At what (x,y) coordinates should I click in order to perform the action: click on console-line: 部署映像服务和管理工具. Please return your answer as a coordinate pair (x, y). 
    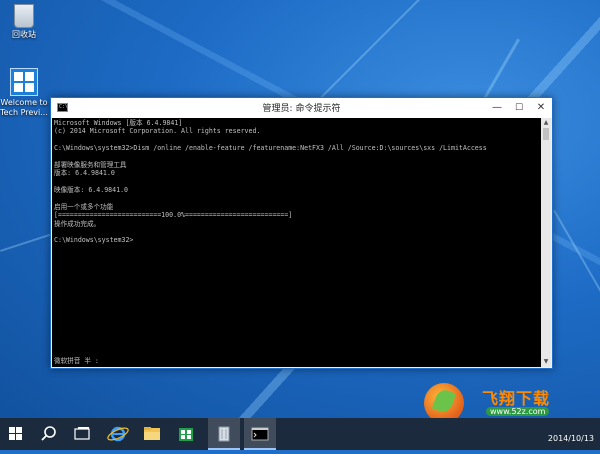
    Looking at the image, I should click on (90, 164).